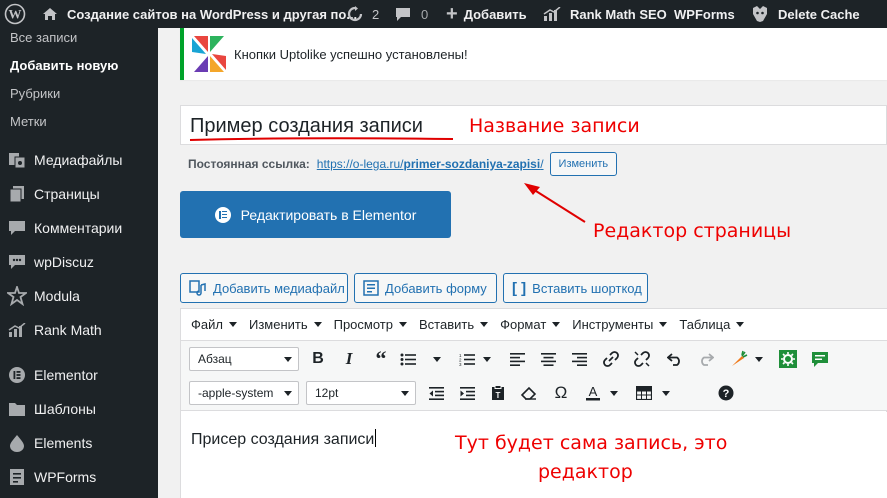 The width and height of the screenshot is (887, 498). What do you see at coordinates (264, 288) in the screenshot?
I see `add-media-button: Добавить медиафайл` at bounding box center [264, 288].